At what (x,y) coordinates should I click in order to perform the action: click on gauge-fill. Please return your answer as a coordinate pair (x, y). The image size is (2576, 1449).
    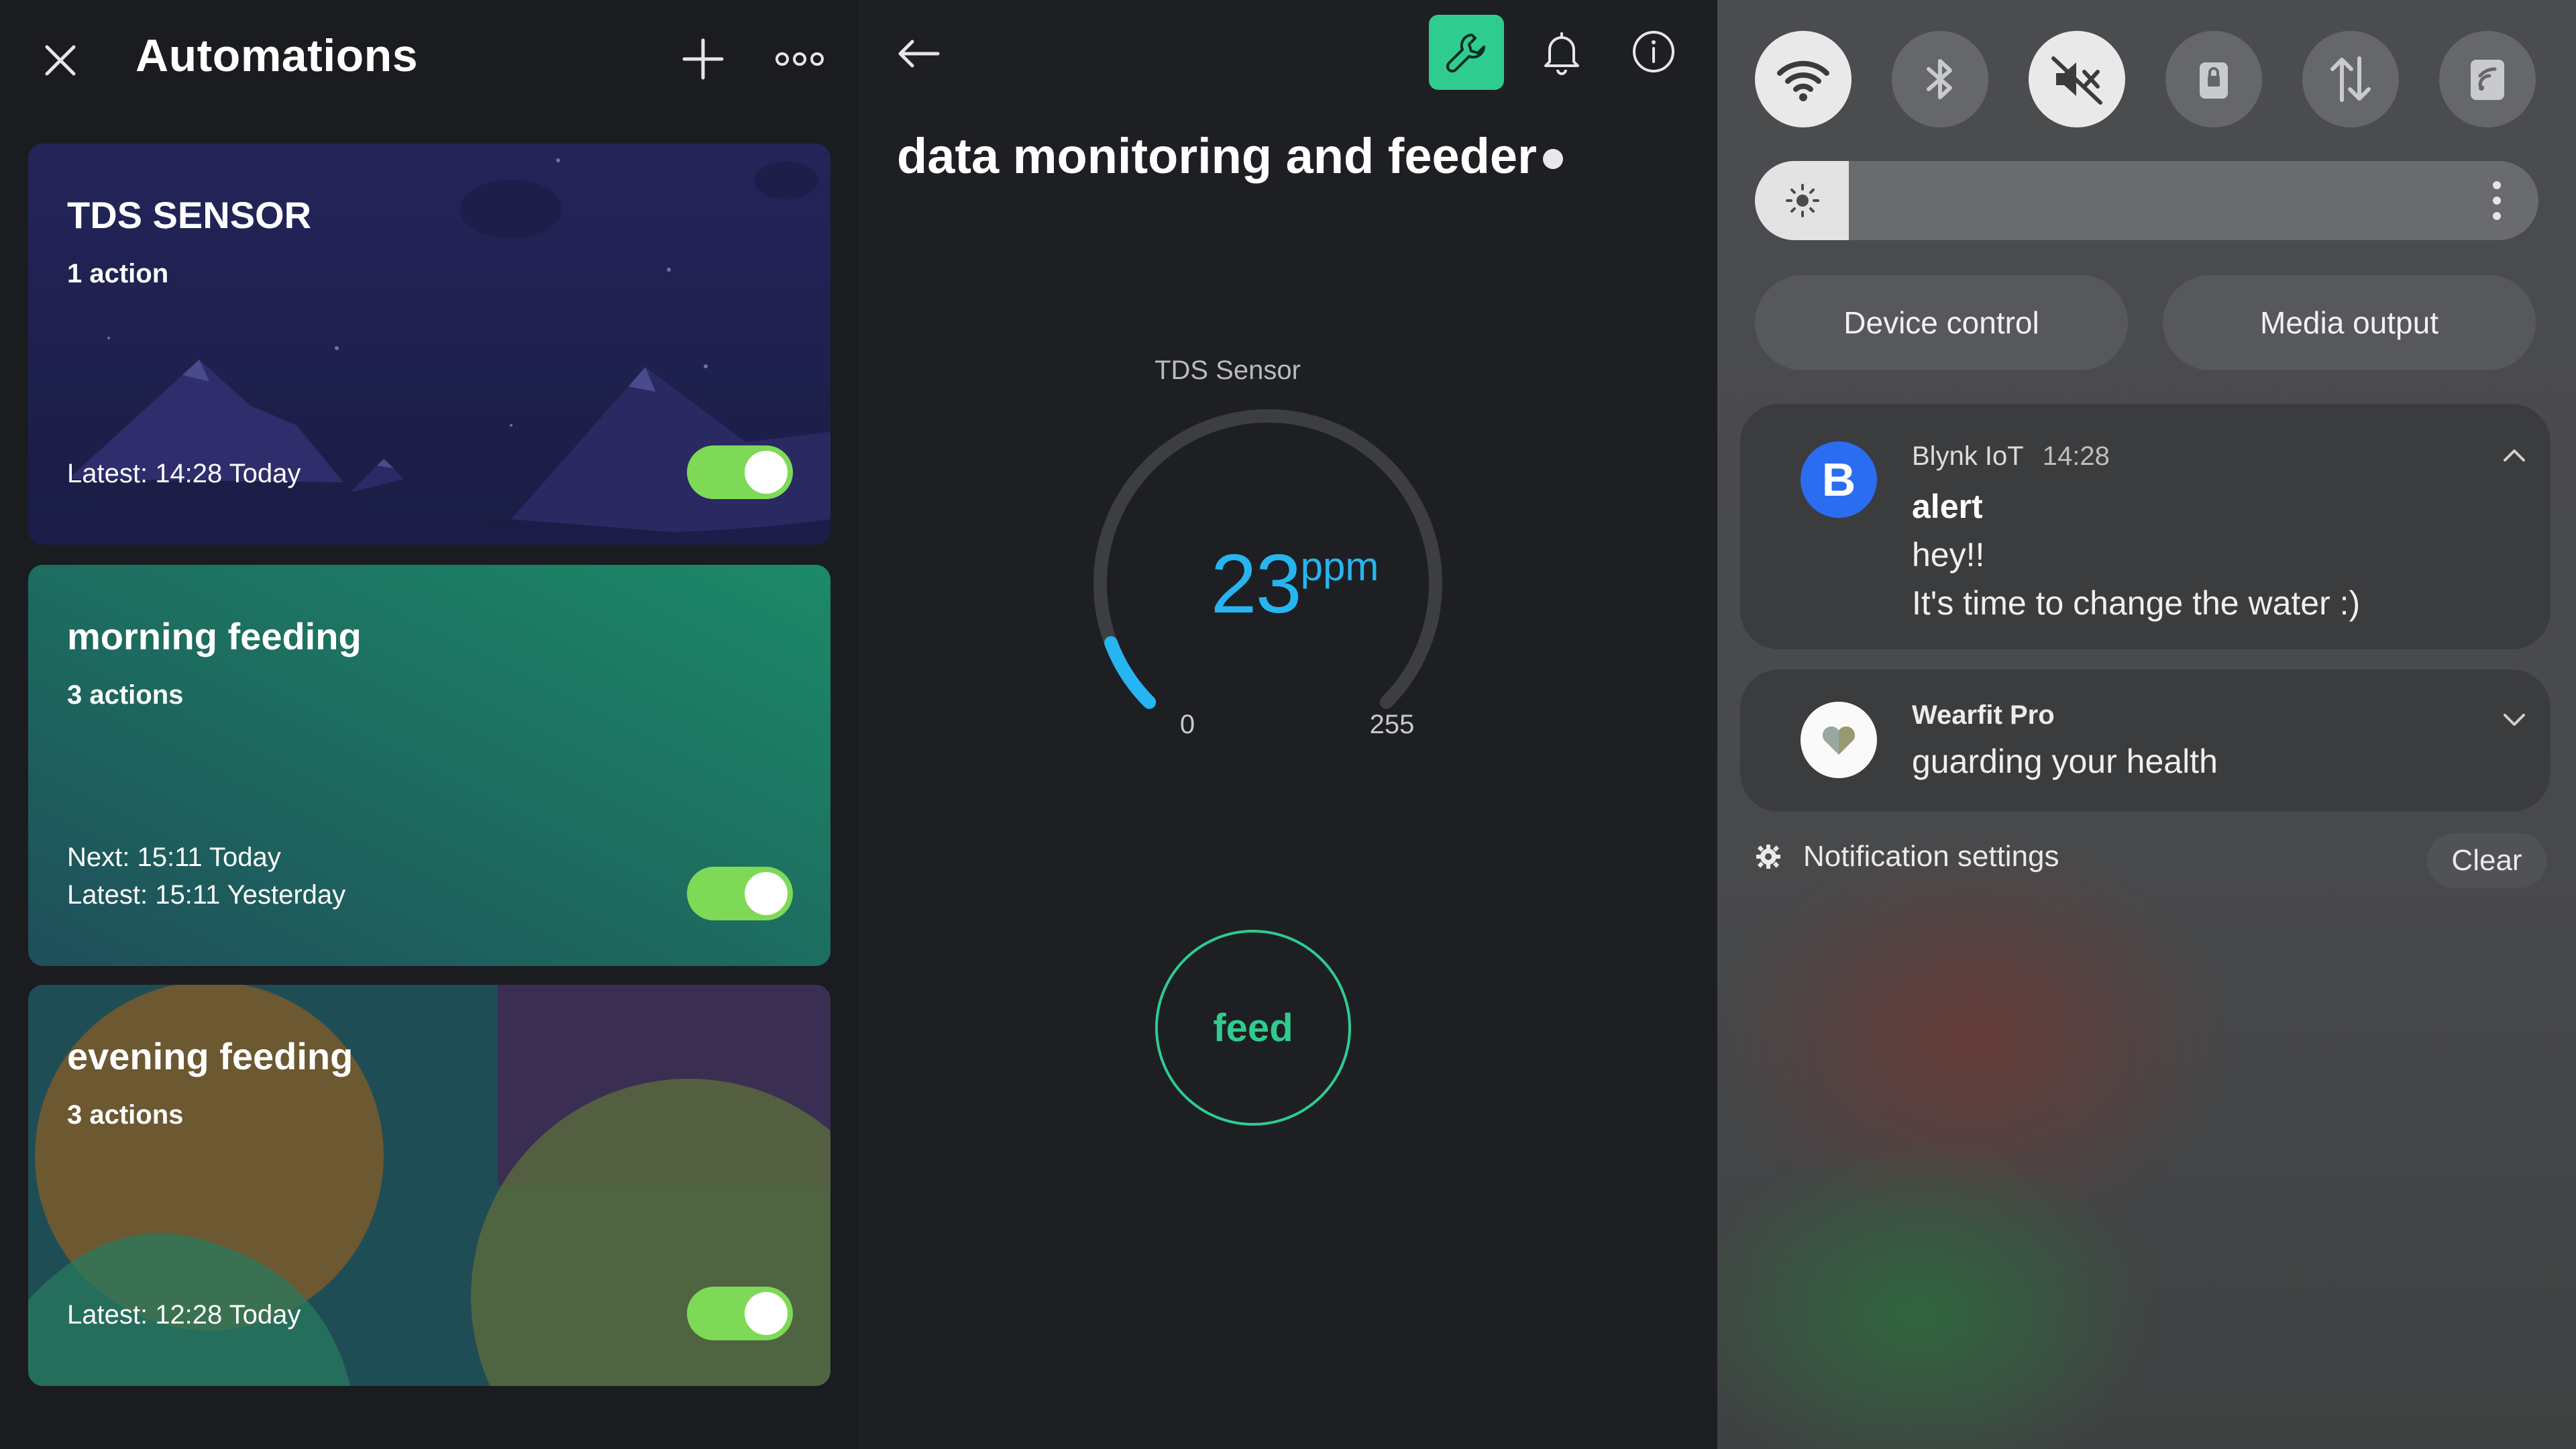
    Looking at the image, I should click on (1130, 672).